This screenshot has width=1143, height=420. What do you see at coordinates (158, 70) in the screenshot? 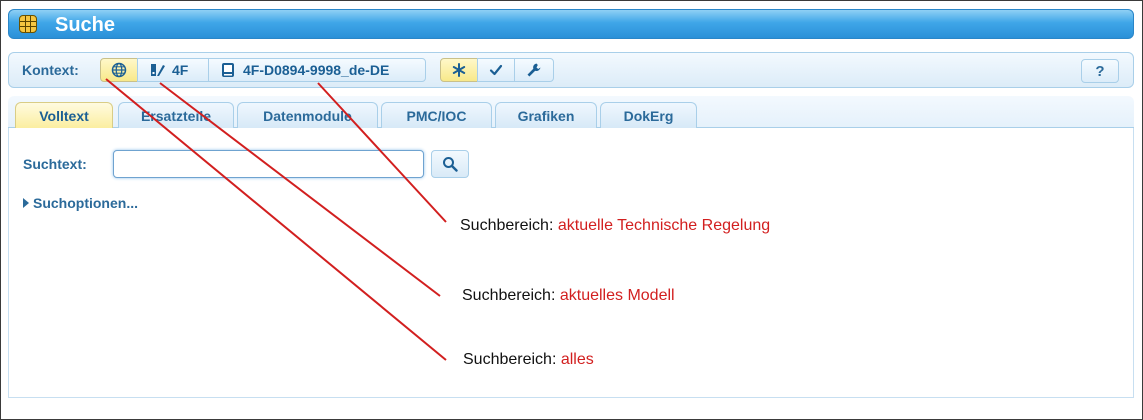
I see `model-icon` at bounding box center [158, 70].